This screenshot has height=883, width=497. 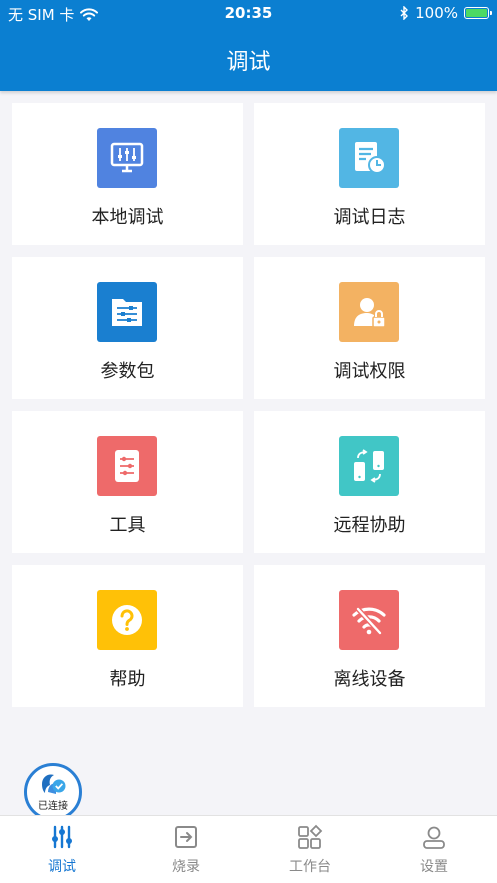 What do you see at coordinates (127, 217) in the screenshot?
I see `tile-label: 本地调试` at bounding box center [127, 217].